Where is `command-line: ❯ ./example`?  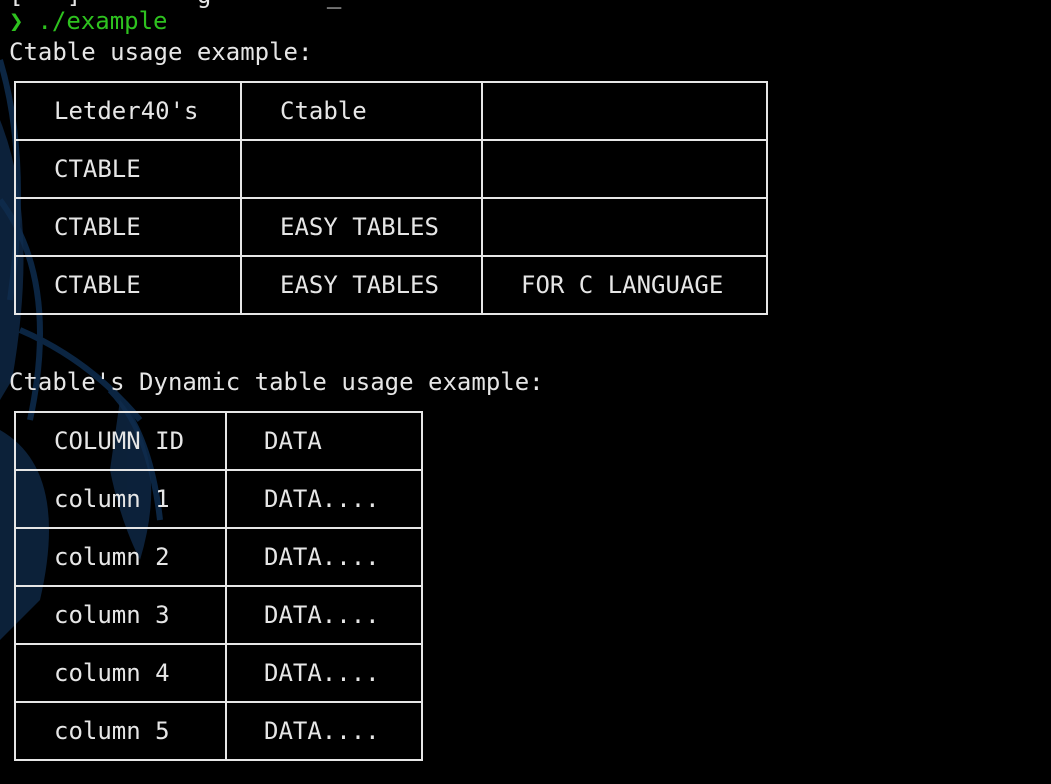
command-line: ❯ ./example is located at coordinates (88, 21).